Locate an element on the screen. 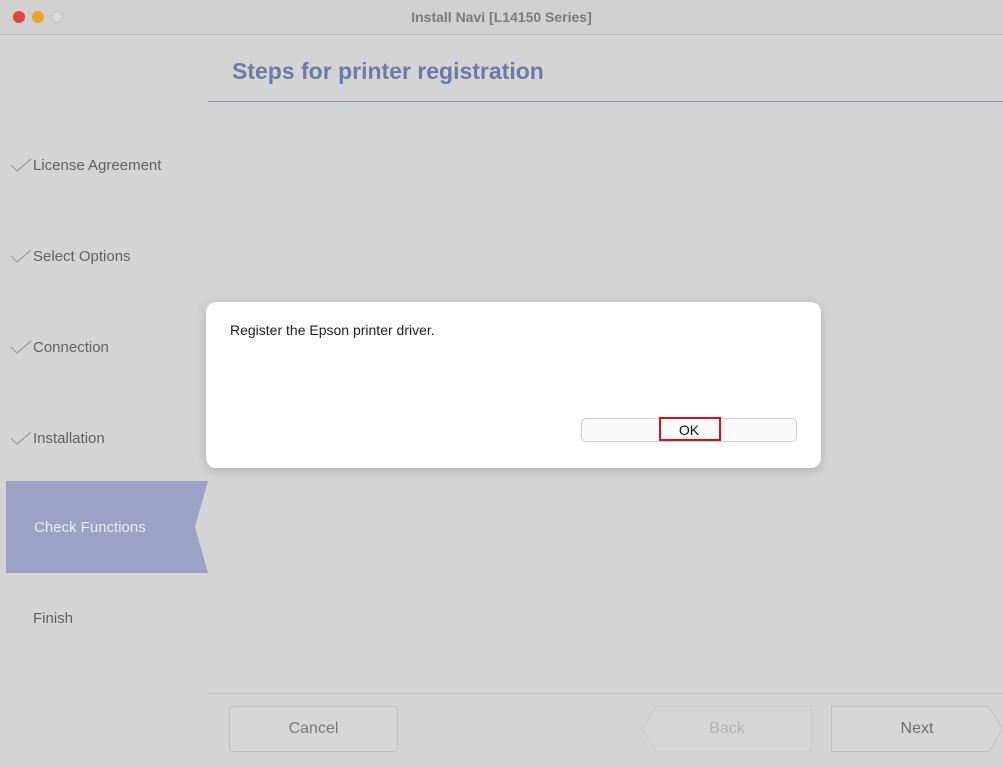 The width and height of the screenshot is (1003, 767). sidebar-step-select-options: Select Options is located at coordinates (104, 256).